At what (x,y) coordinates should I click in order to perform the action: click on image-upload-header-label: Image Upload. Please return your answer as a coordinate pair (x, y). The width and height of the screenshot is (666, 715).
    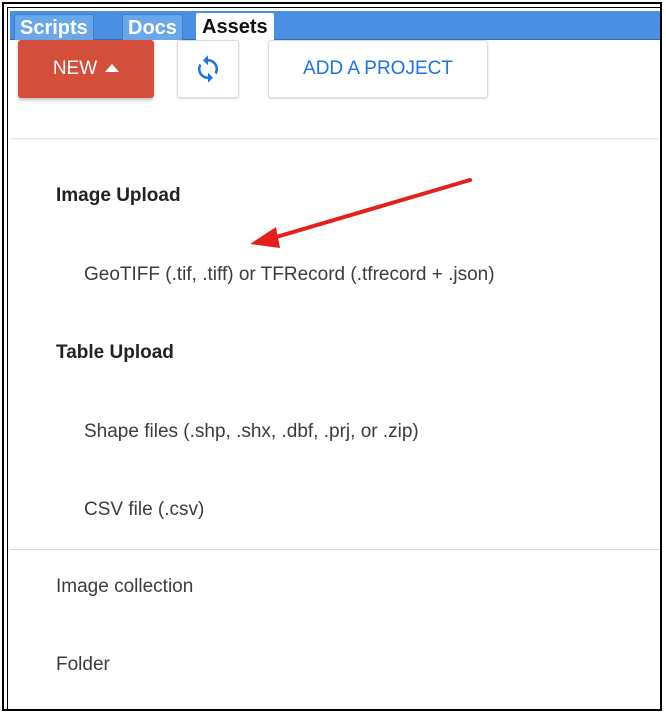
    Looking at the image, I should click on (118, 195).